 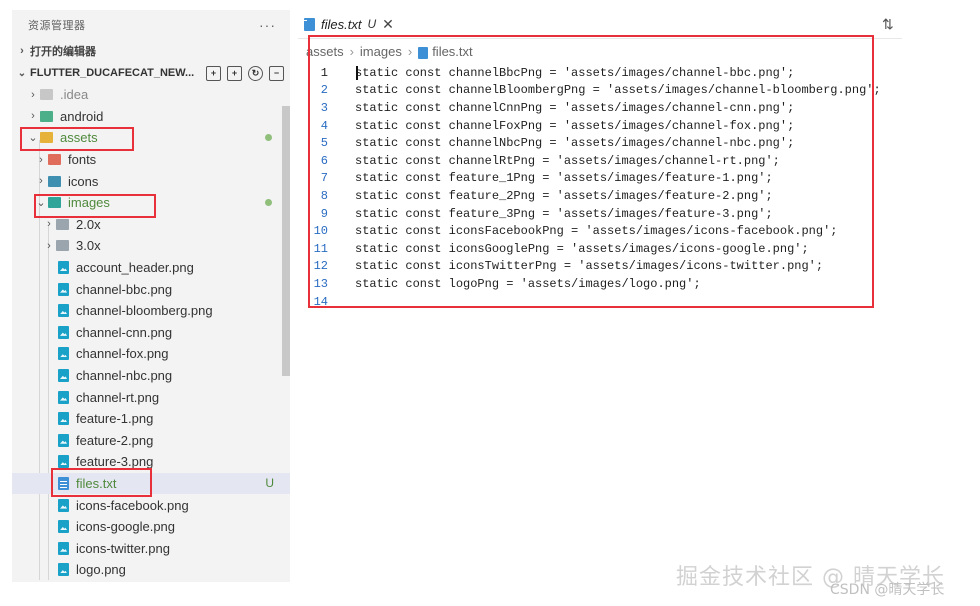 What do you see at coordinates (151, 570) in the screenshot?
I see `tree-item-file: logo.png` at bounding box center [151, 570].